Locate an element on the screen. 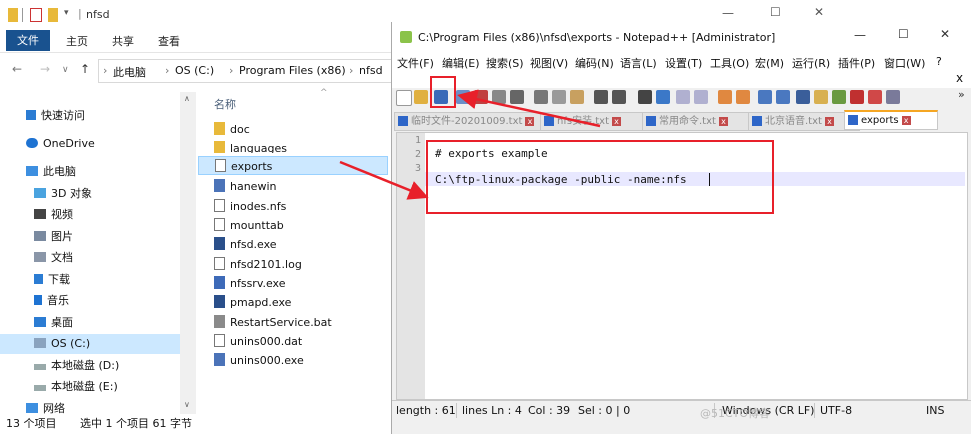  sync-horizontal-icon is located at coordinates (743, 97).